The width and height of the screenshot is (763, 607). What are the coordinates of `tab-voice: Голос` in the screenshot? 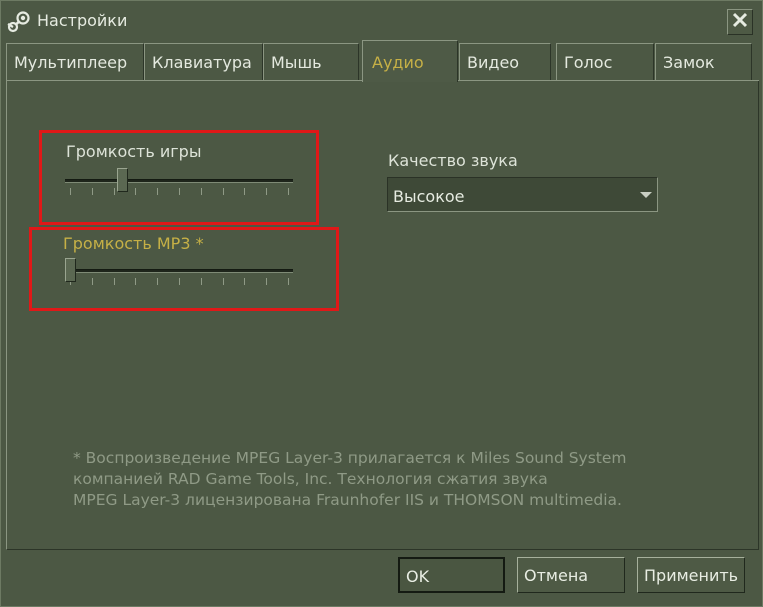 It's located at (605, 62).